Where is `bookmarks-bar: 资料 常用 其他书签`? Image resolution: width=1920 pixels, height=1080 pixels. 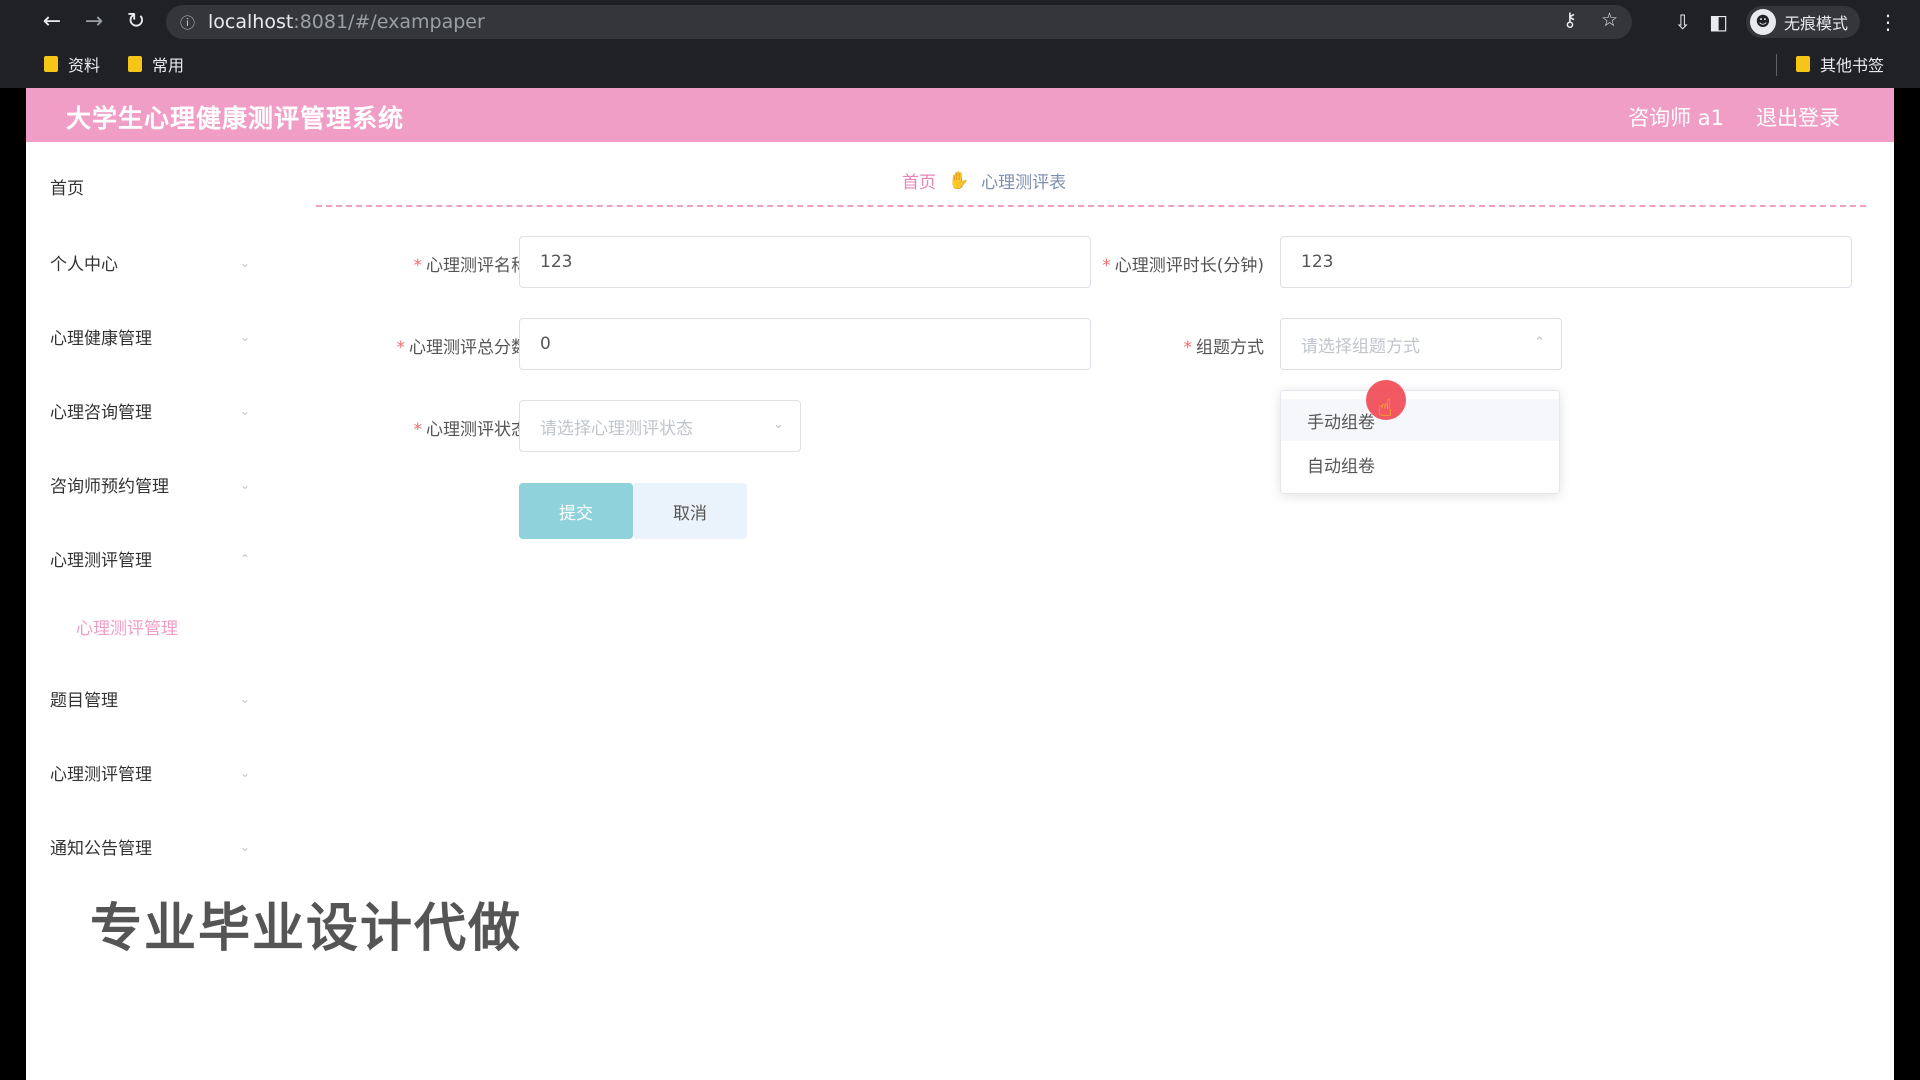 bookmarks-bar: 资料 常用 其他书签 is located at coordinates (960, 65).